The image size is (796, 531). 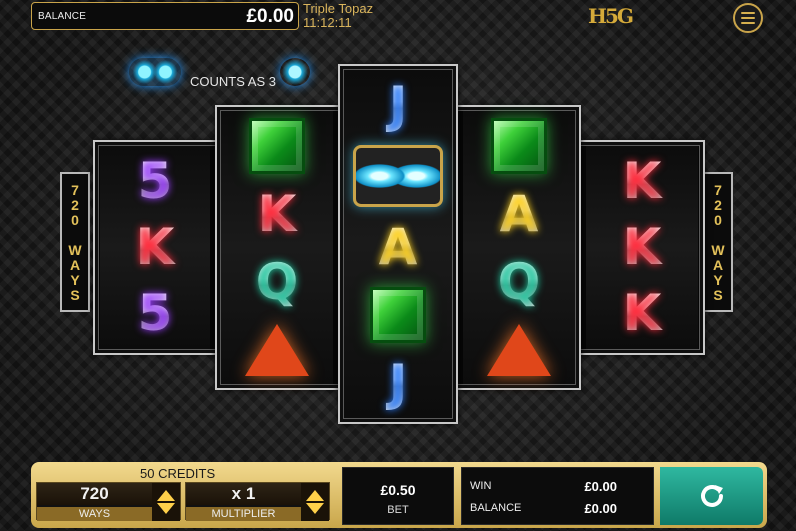 I want to click on panel-balance-value: £0.00, so click(x=600, y=508).